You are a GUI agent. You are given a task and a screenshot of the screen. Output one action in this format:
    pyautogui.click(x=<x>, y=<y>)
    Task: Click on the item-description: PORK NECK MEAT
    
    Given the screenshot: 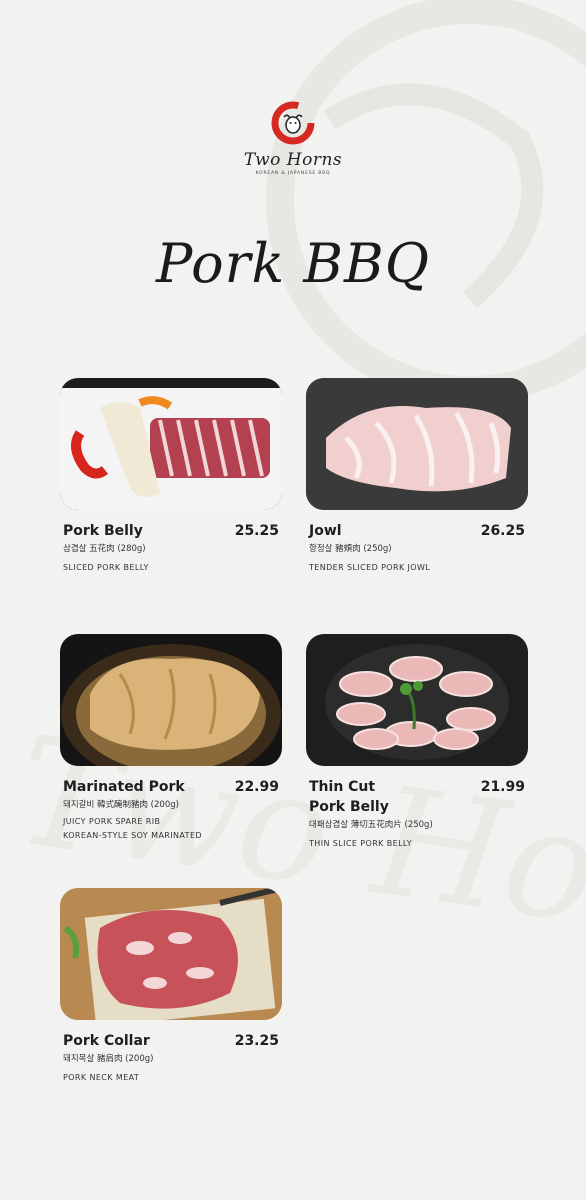 What is the action you would take?
    pyautogui.click(x=101, y=1077)
    